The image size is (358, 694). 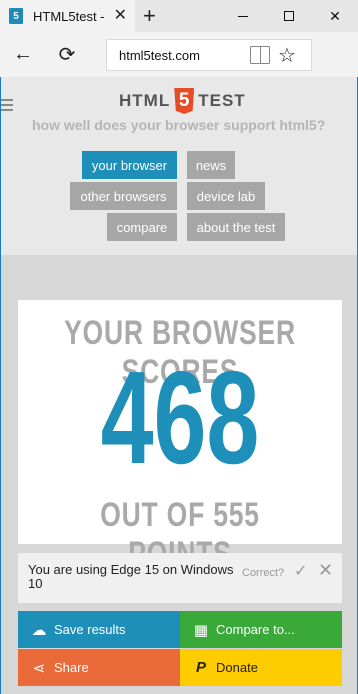 What do you see at coordinates (209, 55) in the screenshot?
I see `address-bar: html5test.com ☆` at bounding box center [209, 55].